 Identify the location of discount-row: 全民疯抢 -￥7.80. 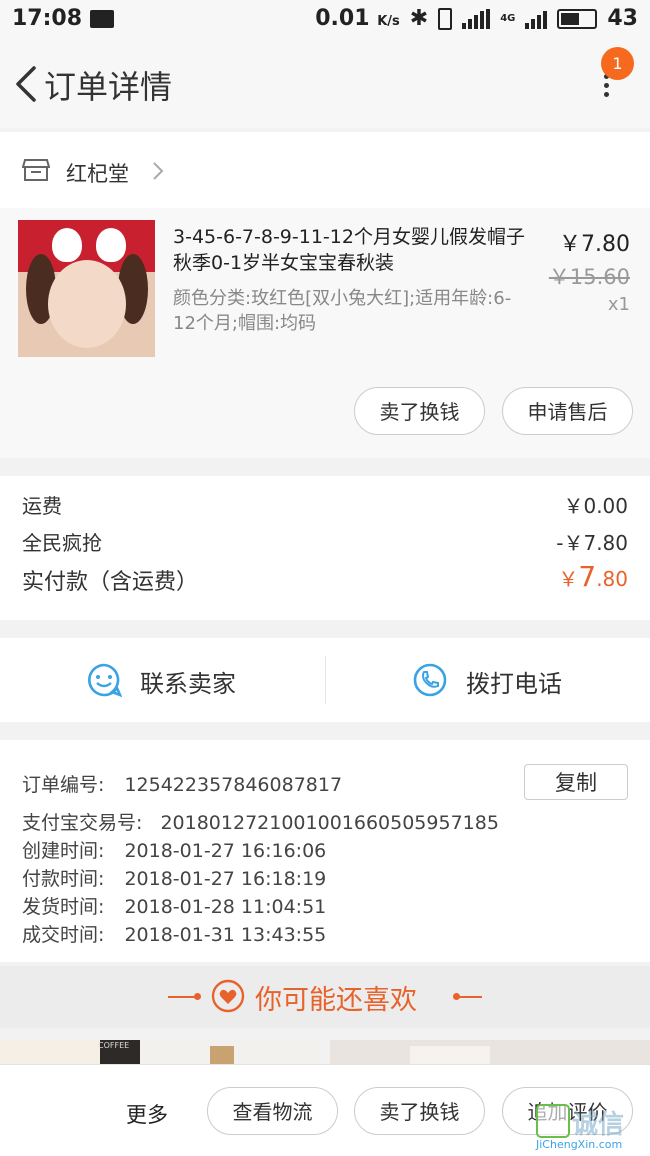
(325, 541).